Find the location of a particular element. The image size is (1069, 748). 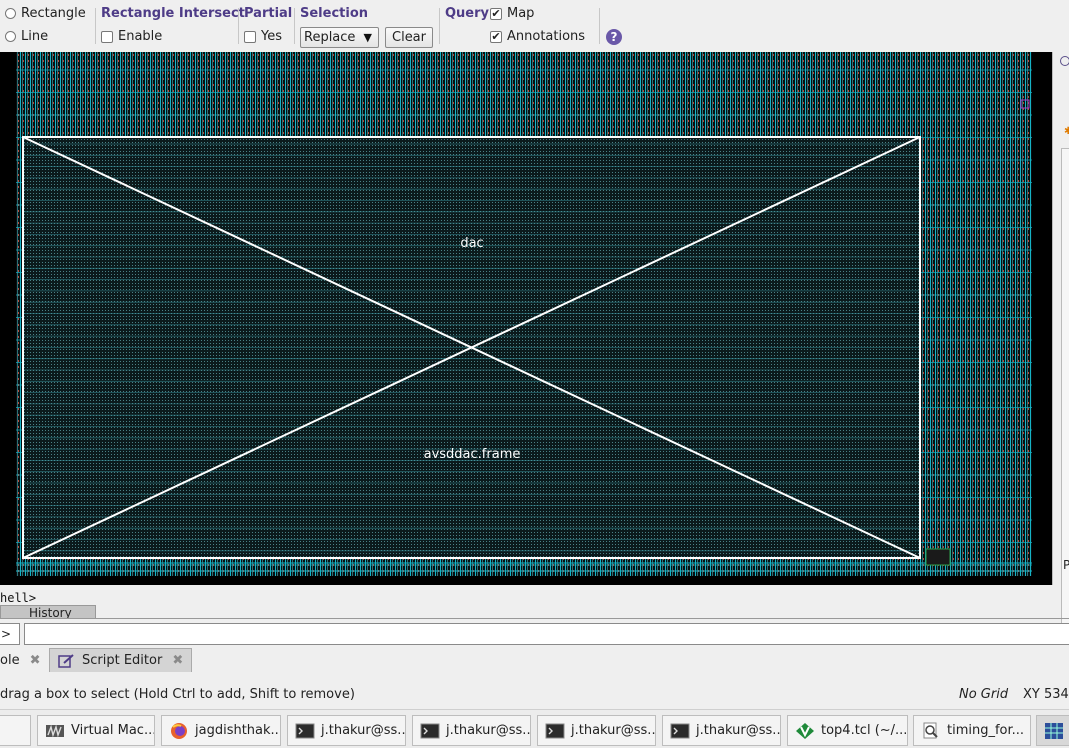

partial-yes-checkbox: Yes is located at coordinates (263, 36).